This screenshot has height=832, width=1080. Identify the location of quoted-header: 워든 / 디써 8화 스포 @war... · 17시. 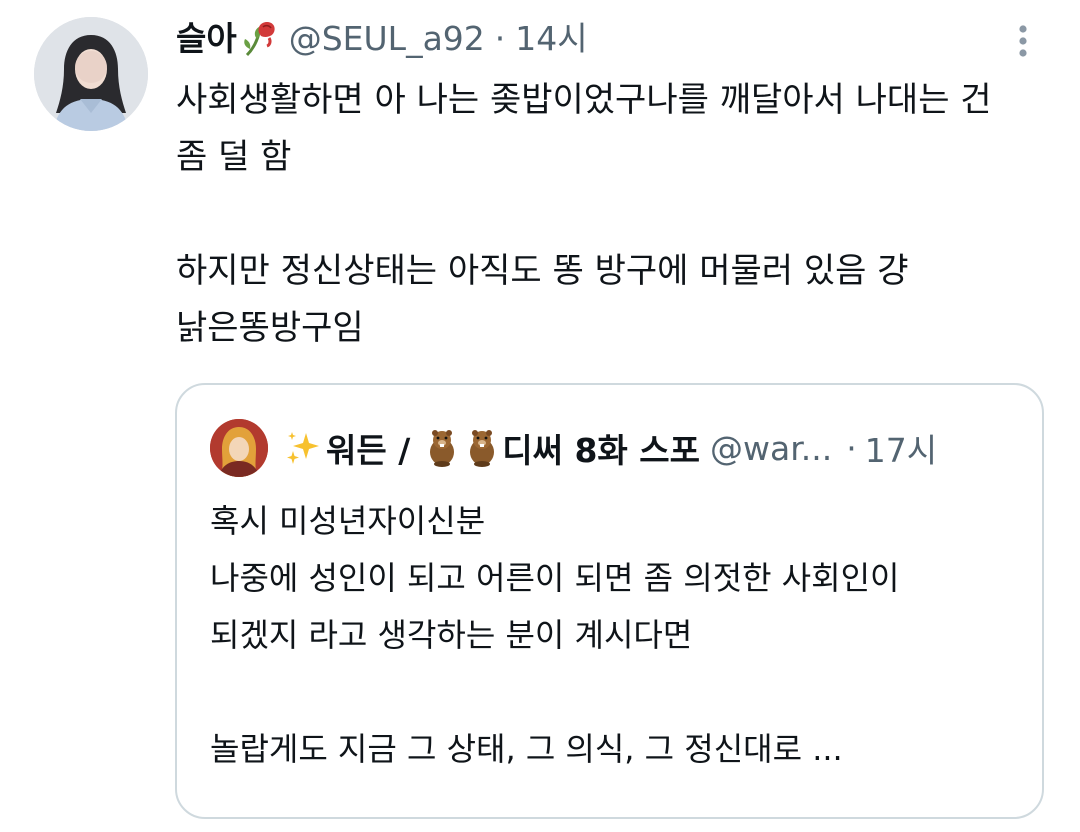
(610, 448).